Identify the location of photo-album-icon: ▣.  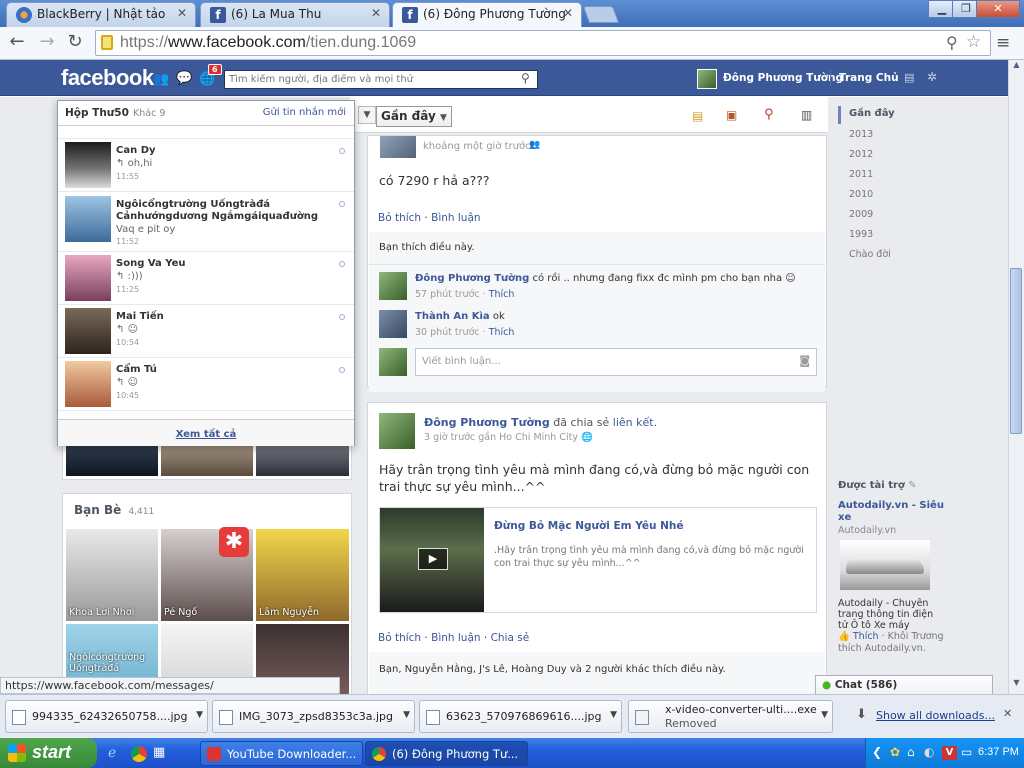
(731, 115).